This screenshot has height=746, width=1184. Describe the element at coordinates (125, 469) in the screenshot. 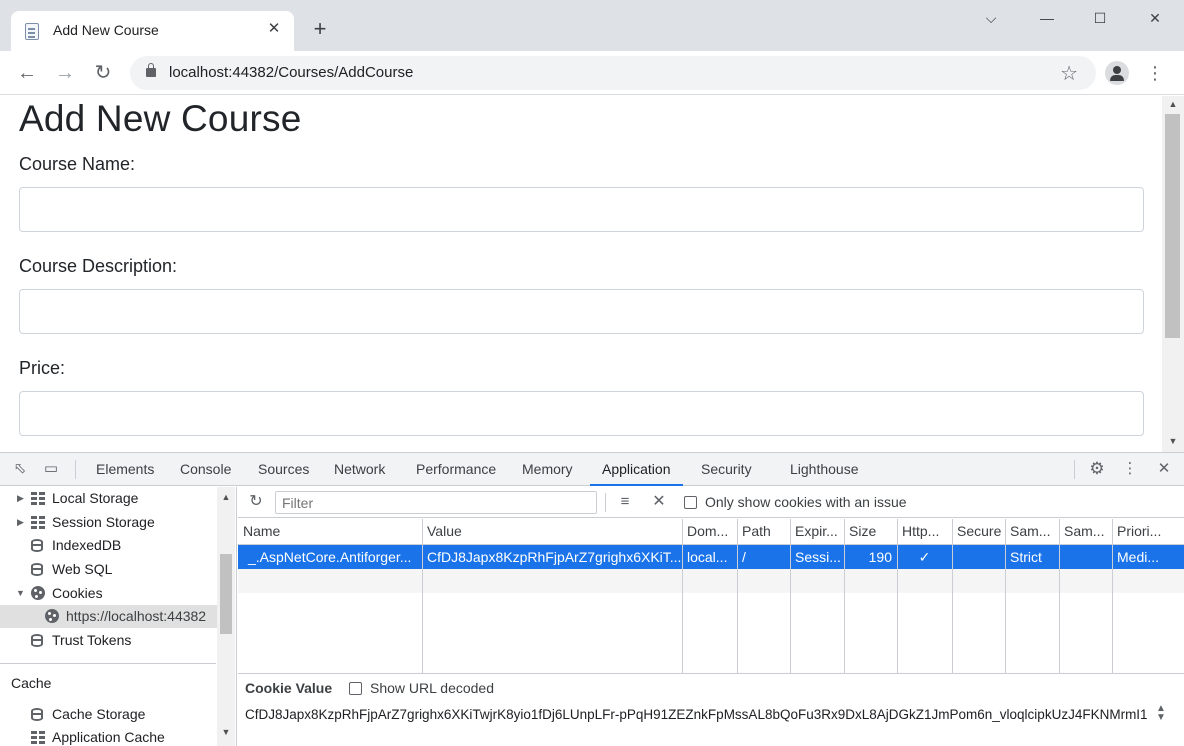

I see `tab-elements: Elements` at that location.